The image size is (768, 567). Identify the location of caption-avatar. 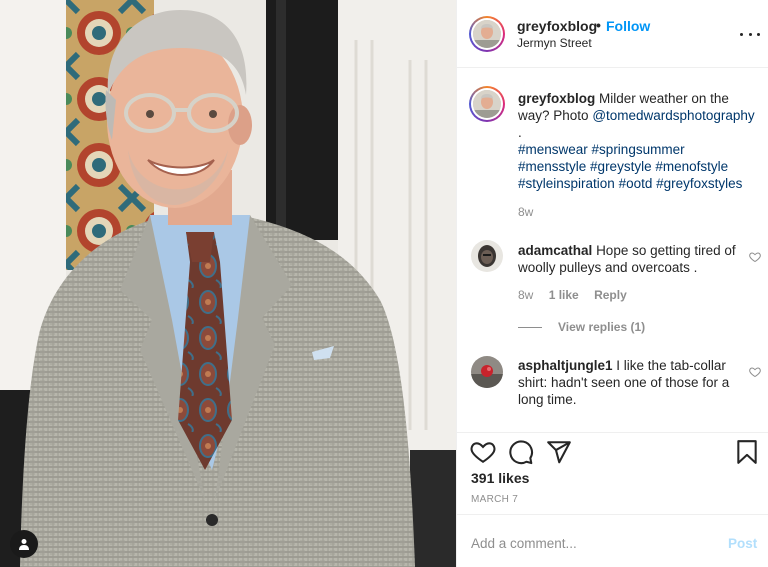
(487, 104).